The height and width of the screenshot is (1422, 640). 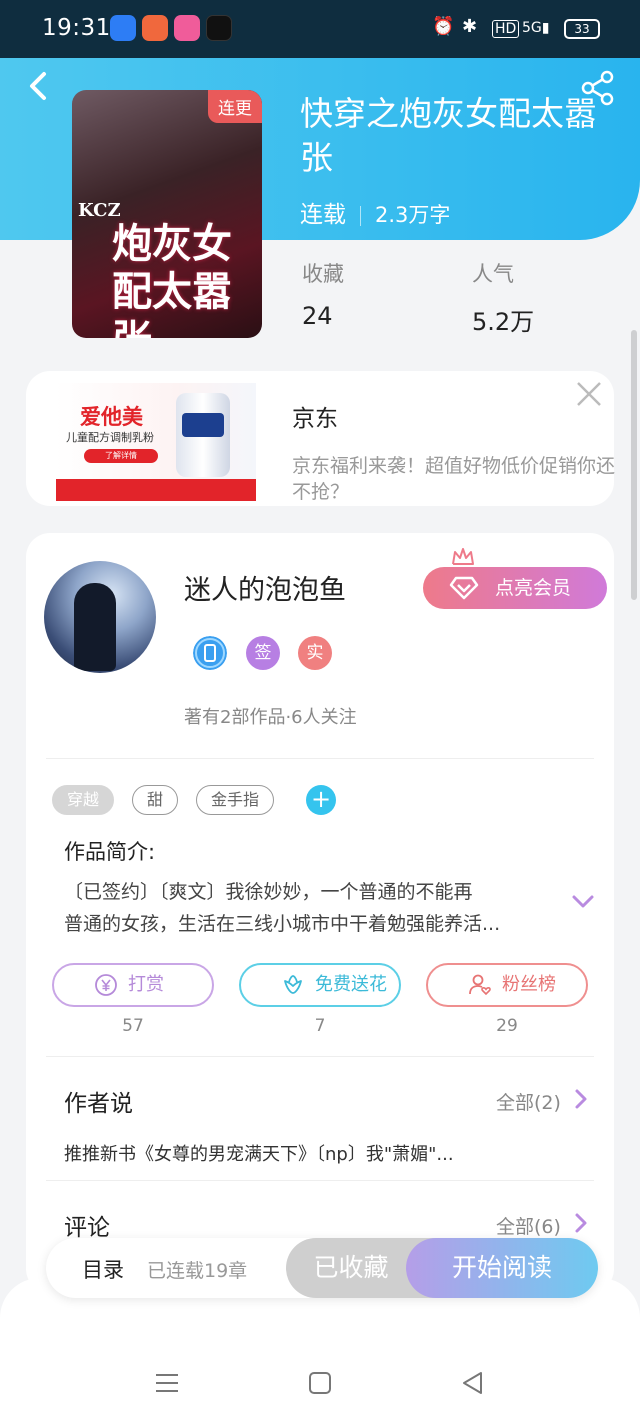 What do you see at coordinates (493, 274) in the screenshot?
I see `stat-label: 人气` at bounding box center [493, 274].